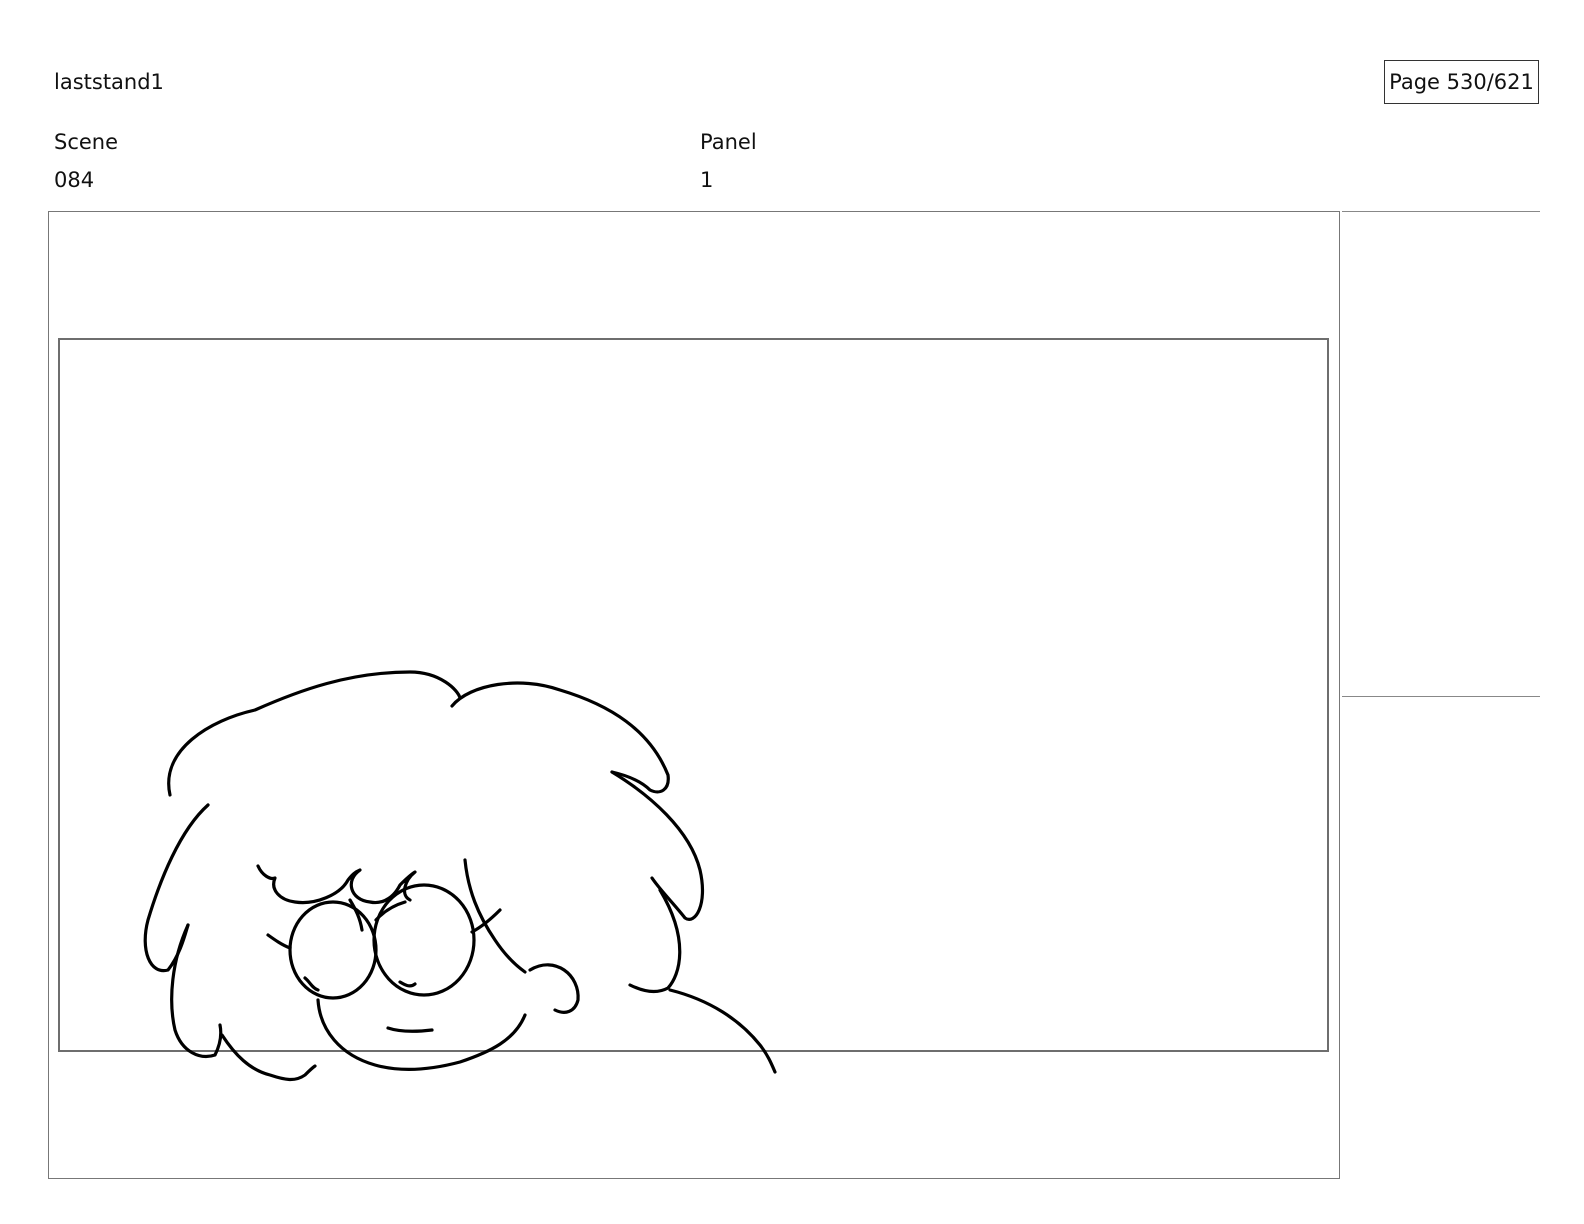 The height and width of the screenshot is (1224, 1584). Describe the element at coordinates (460, 876) in the screenshot. I see `character-sketch` at that location.